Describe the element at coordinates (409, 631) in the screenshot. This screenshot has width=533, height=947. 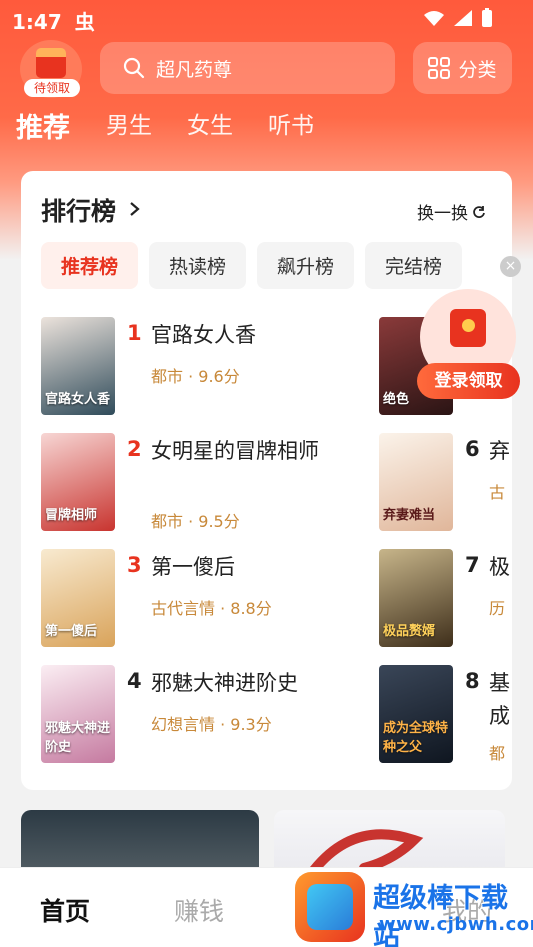
I see `cover-title: 极品赘婿` at that location.